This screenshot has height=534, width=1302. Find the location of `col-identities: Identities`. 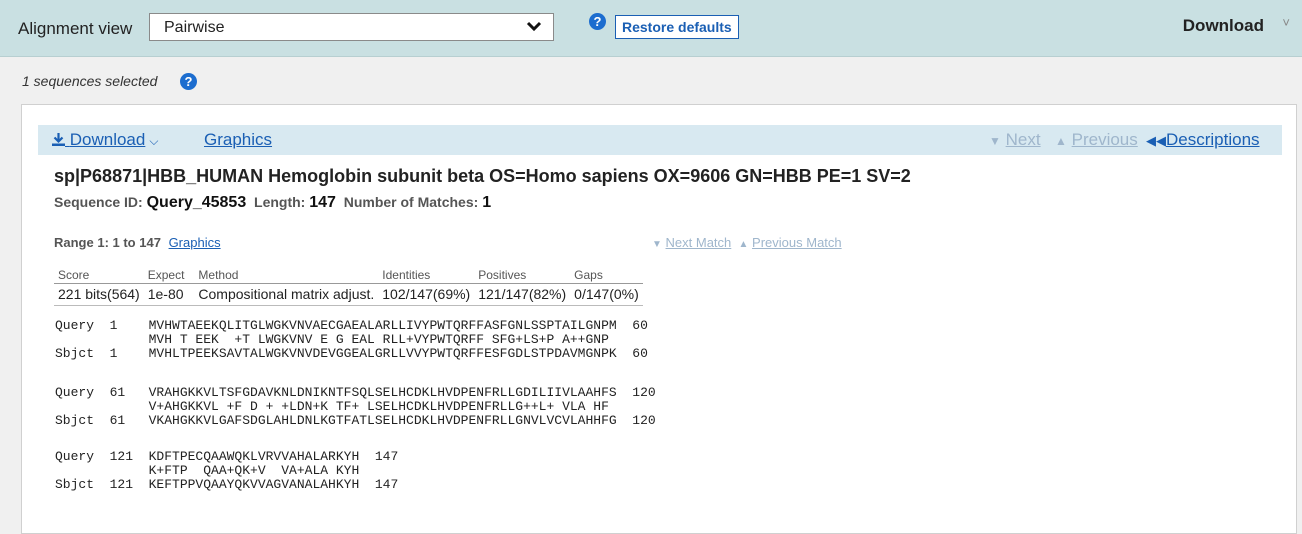

col-identities: Identities is located at coordinates (426, 276).